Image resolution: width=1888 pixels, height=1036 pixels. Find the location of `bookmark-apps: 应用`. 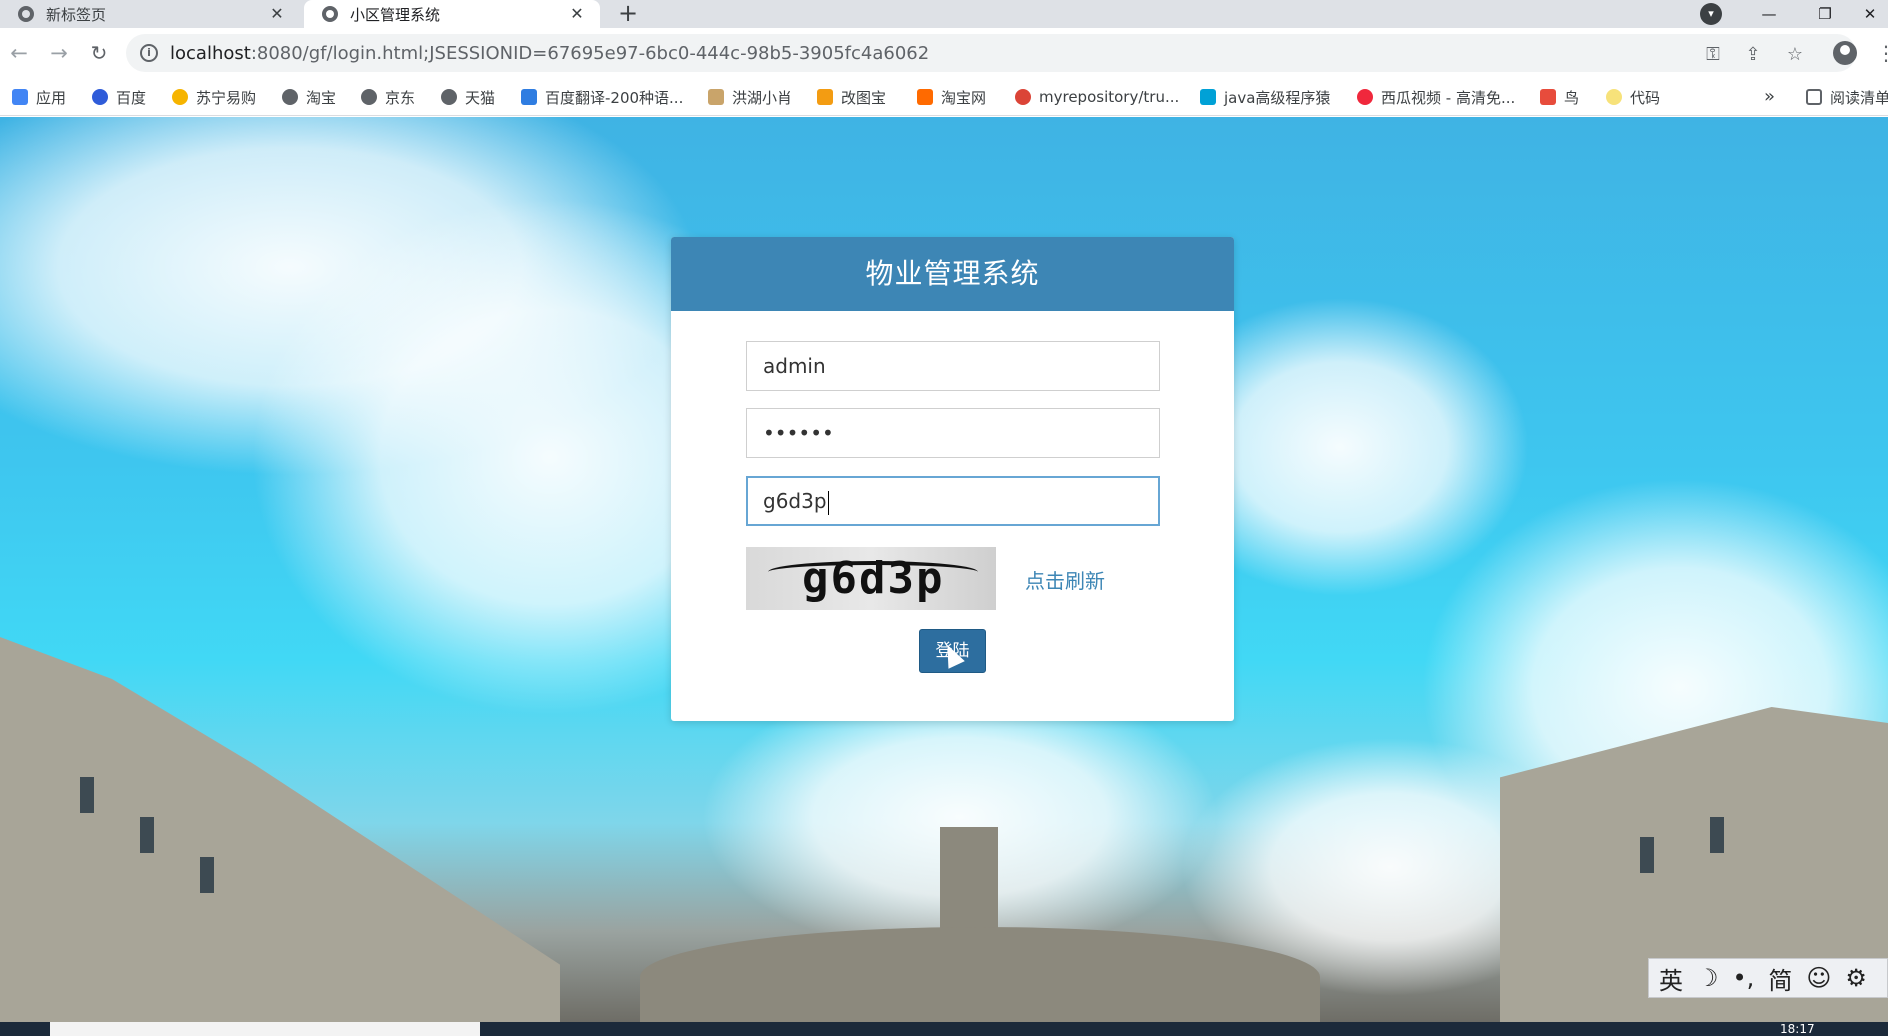

bookmark-apps: 应用 is located at coordinates (39, 97).